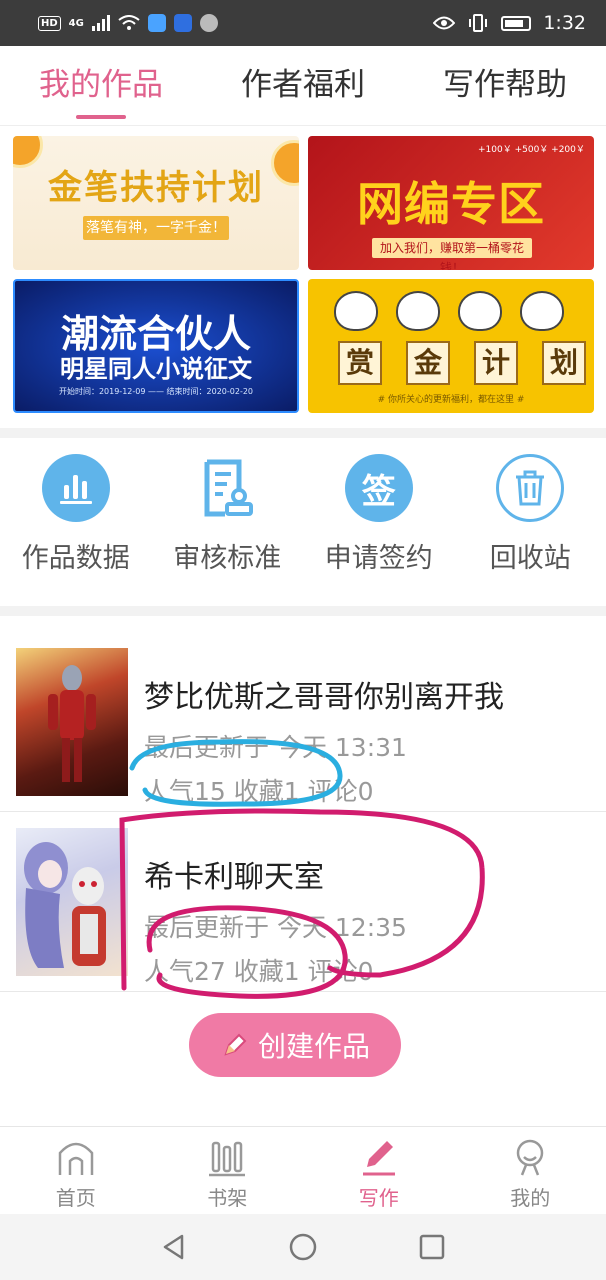 The height and width of the screenshot is (1280, 606). I want to click on trash-icon, so click(530, 488).